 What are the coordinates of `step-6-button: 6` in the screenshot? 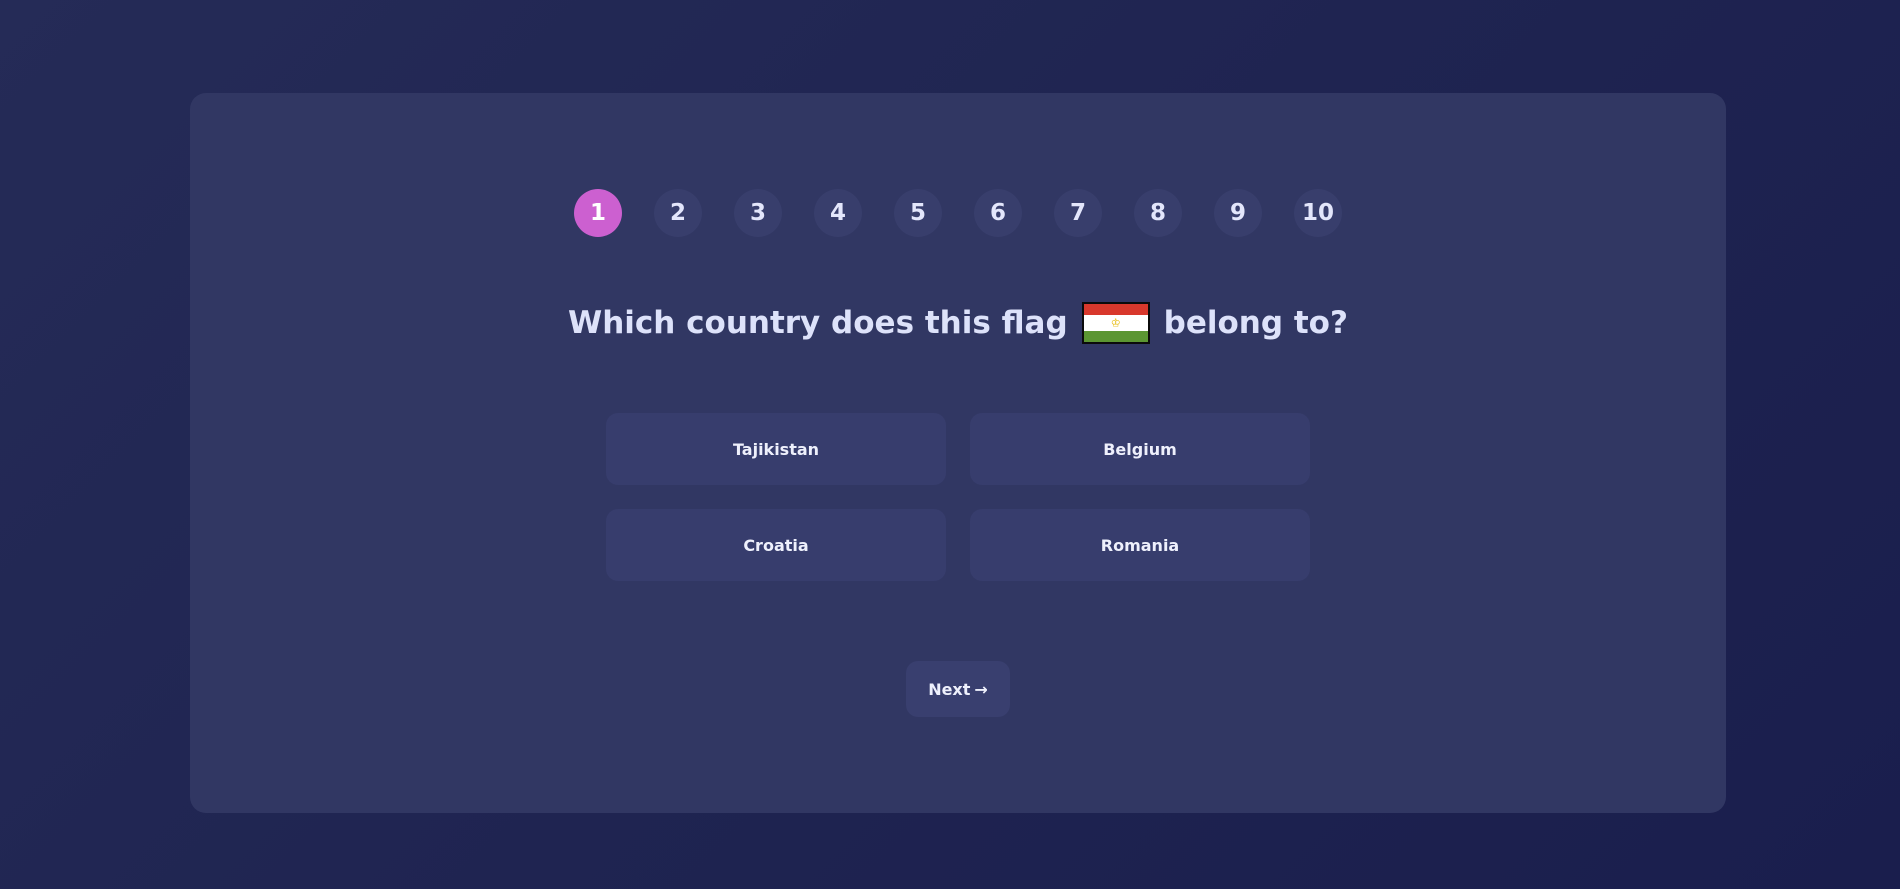 It's located at (998, 213).